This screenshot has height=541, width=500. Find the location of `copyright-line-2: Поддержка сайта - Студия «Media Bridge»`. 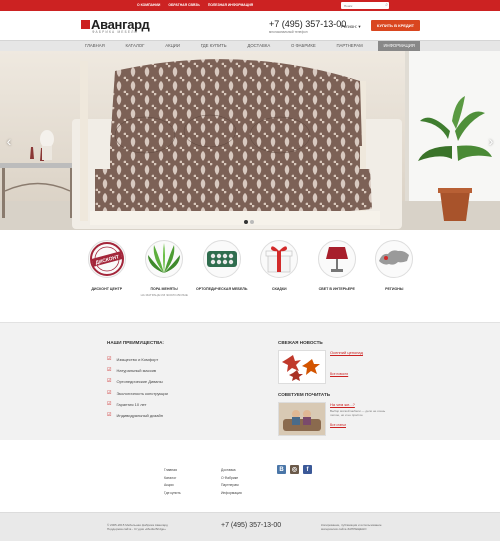

copyright-line-2: Поддержка сайта - Студия «Media Bridge» is located at coordinates (137, 529).